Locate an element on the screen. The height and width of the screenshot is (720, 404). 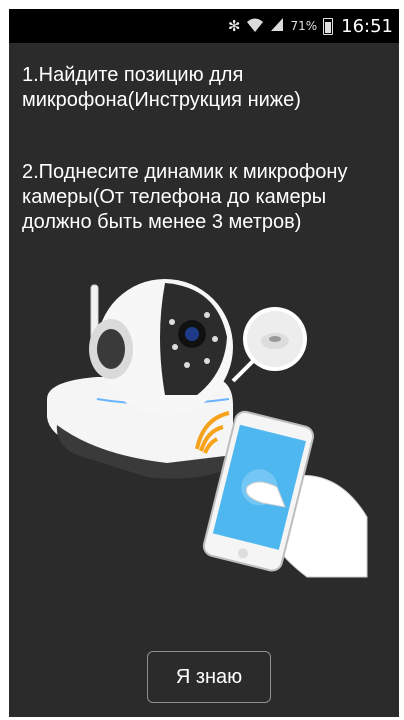
status-bar: ✻ 71% 16:51 is located at coordinates (204, 26).